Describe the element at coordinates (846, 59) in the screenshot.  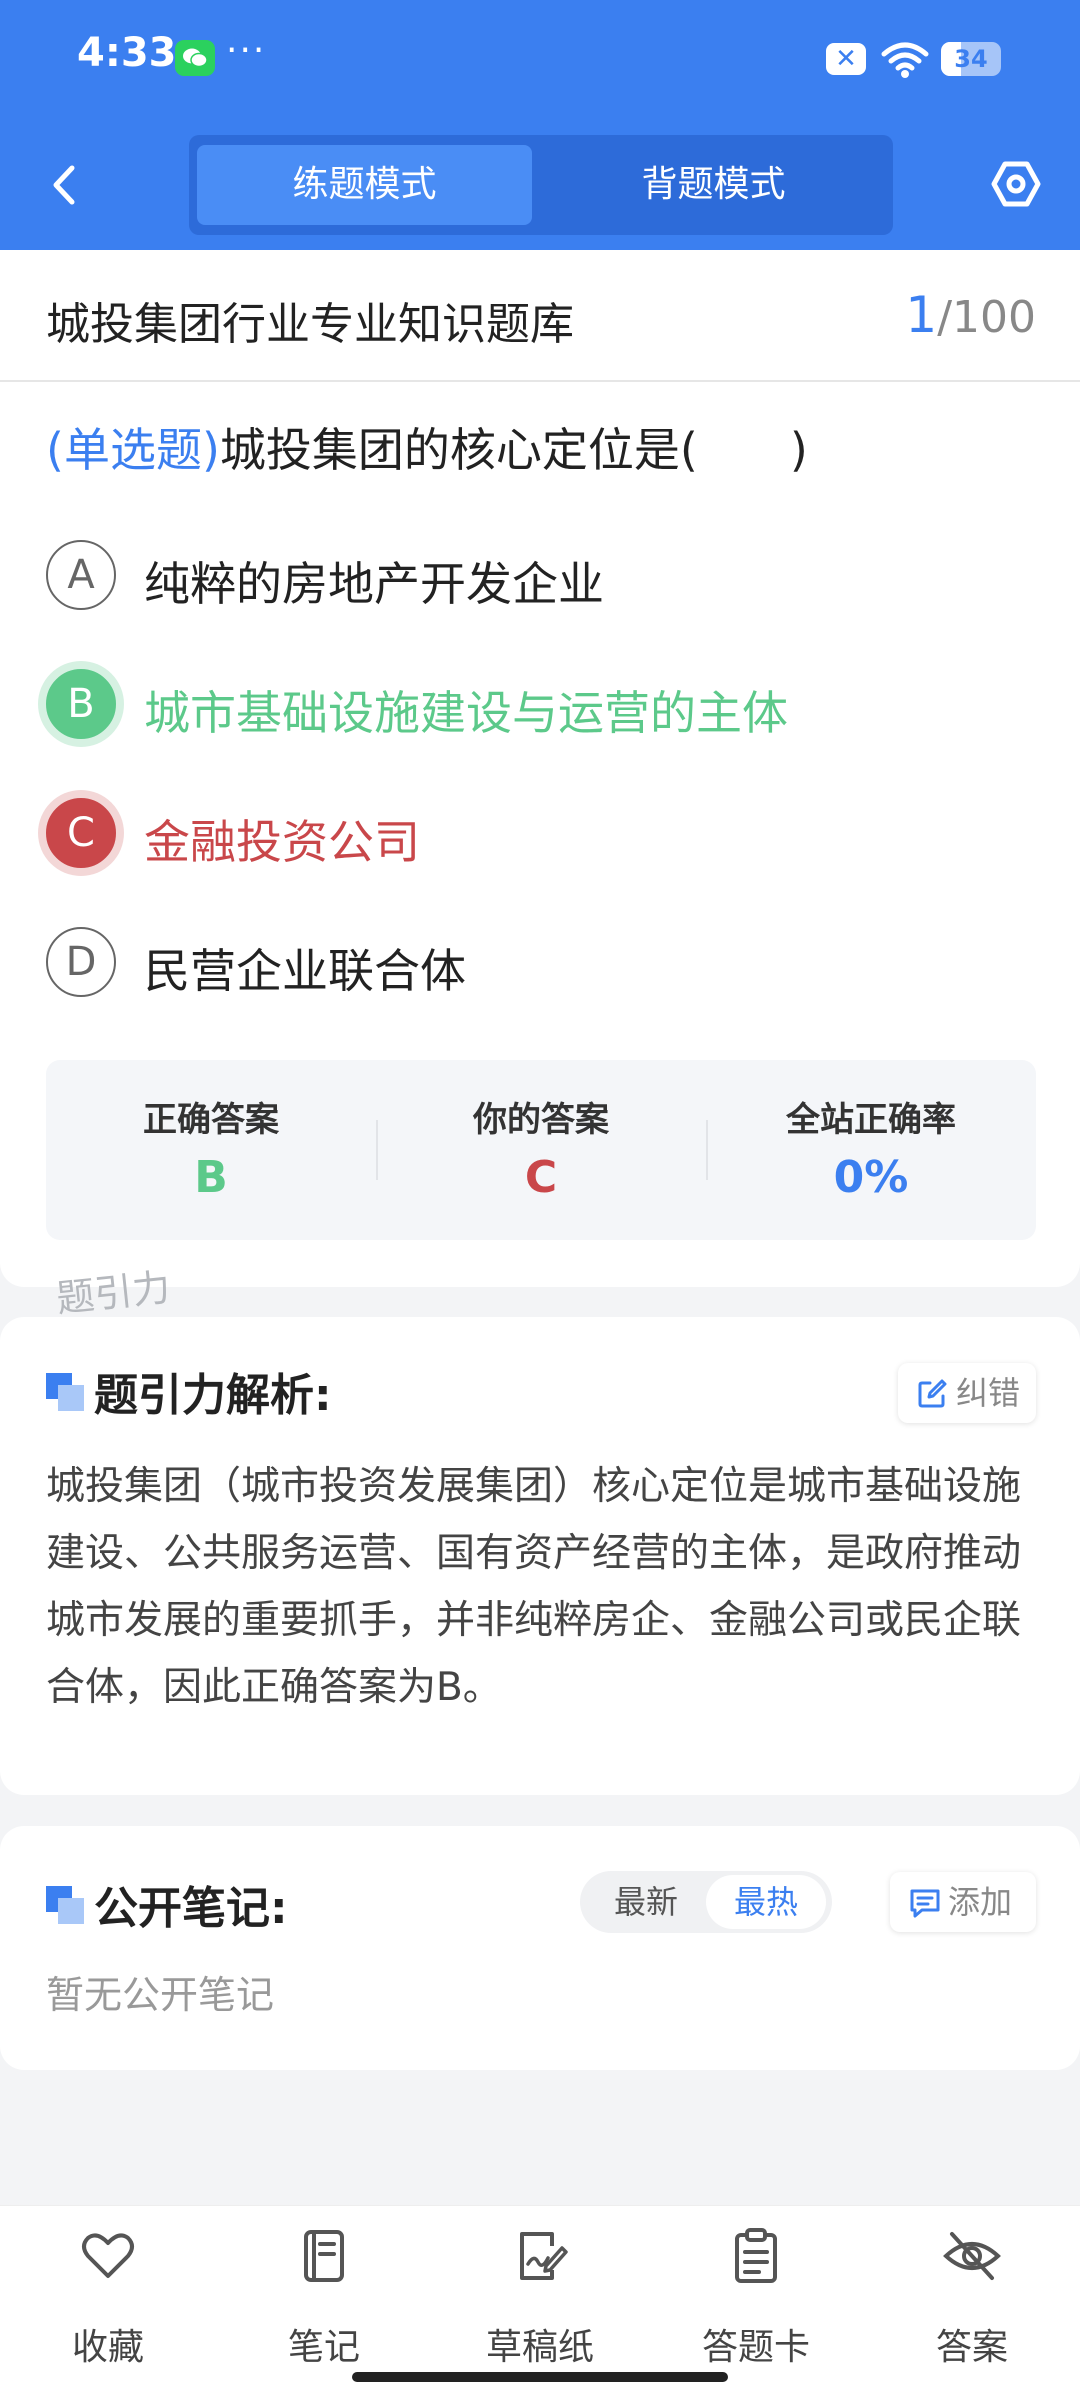
I see `status-close-icon: ✕` at that location.